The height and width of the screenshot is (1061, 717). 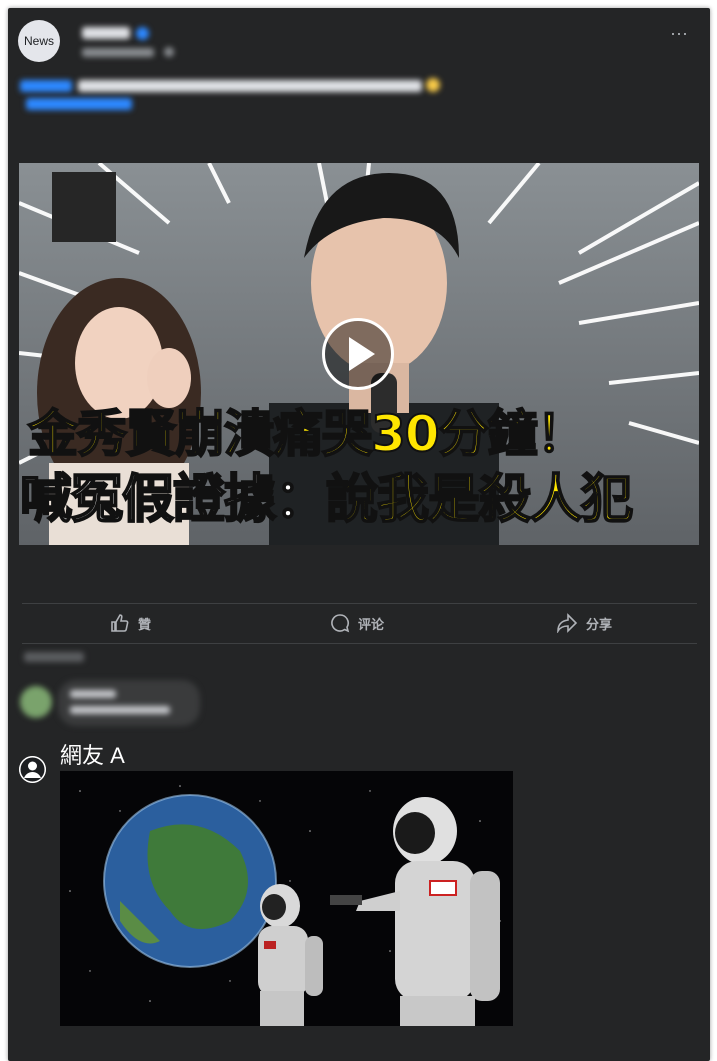 I want to click on share-button: 分享, so click(x=584, y=623).